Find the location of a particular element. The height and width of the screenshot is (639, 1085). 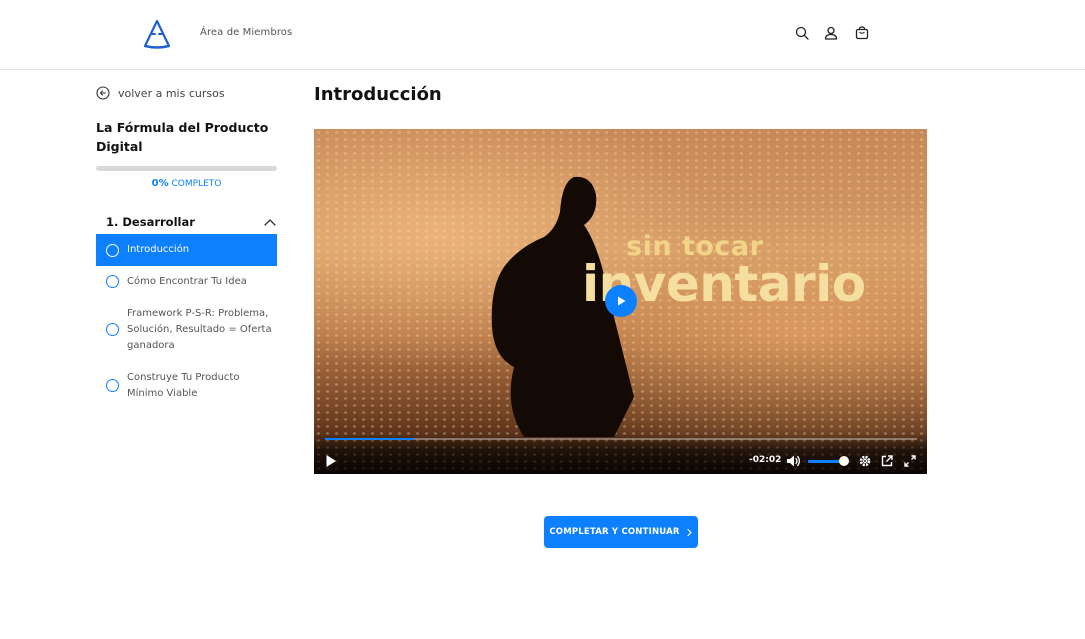

time-remaining: -02:02 is located at coordinates (765, 460).